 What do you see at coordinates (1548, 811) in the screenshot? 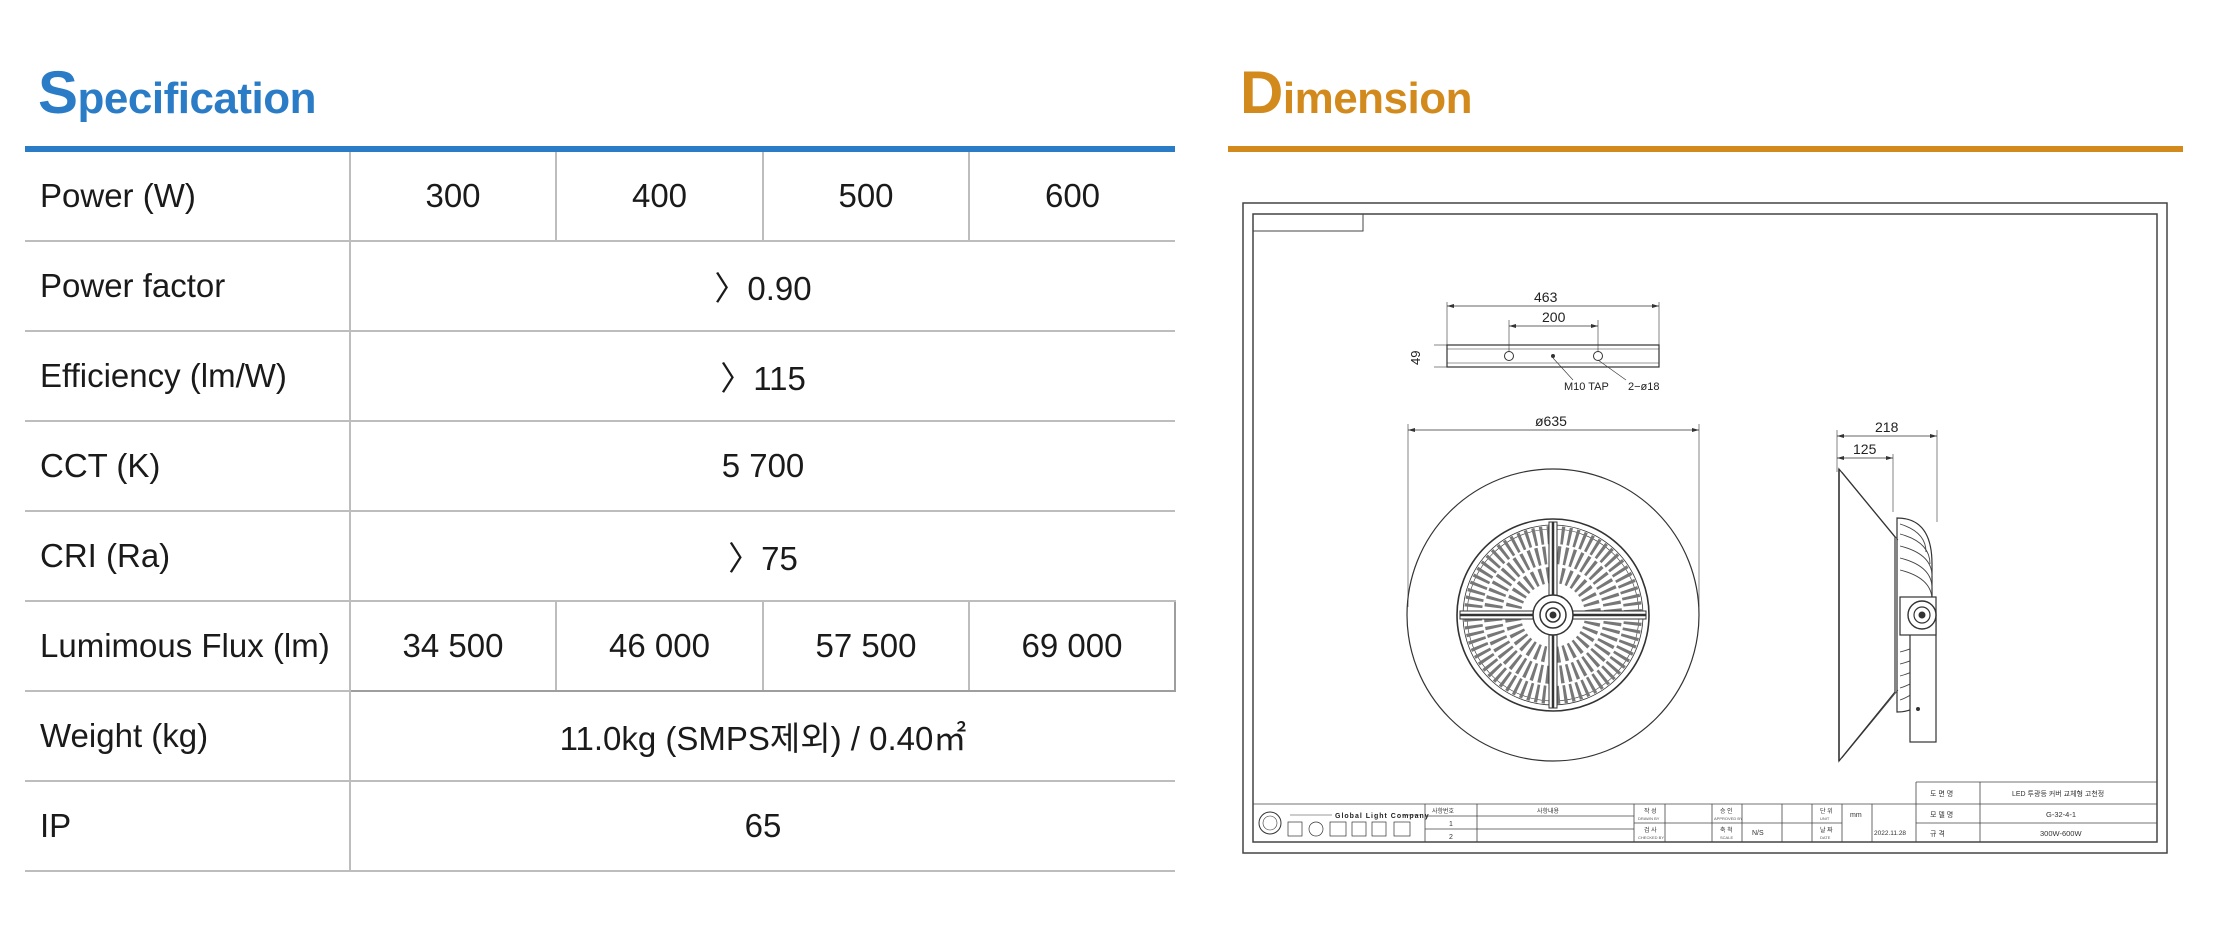
I see `rev-header-content: 사항내용` at bounding box center [1548, 811].